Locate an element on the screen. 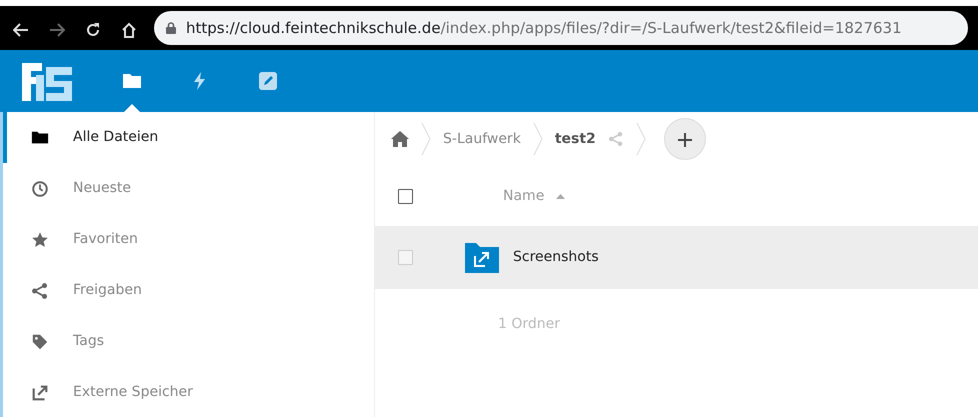 Image resolution: width=978 pixels, height=417 pixels. sidebar-item: Freigaben is located at coordinates (188, 290).